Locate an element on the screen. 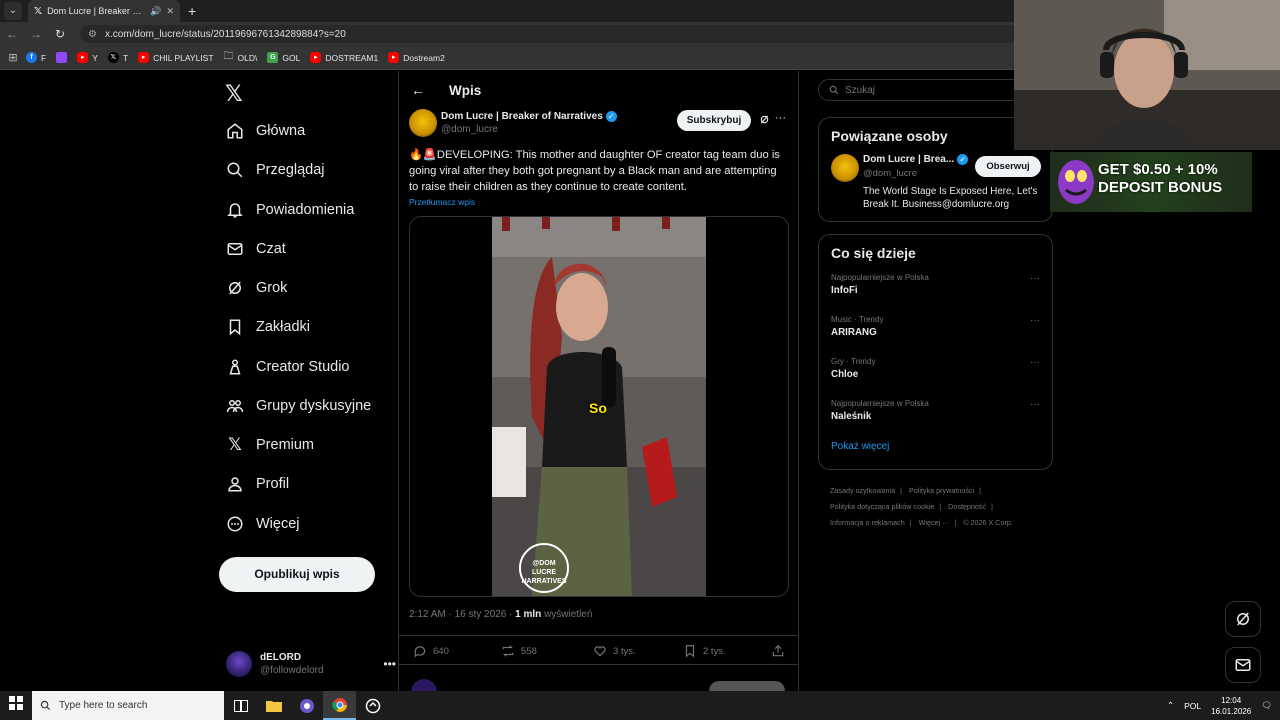 Image resolution: width=1280 pixels, height=720 pixels. bookmark-gol: G GOL is located at coordinates (283, 57).